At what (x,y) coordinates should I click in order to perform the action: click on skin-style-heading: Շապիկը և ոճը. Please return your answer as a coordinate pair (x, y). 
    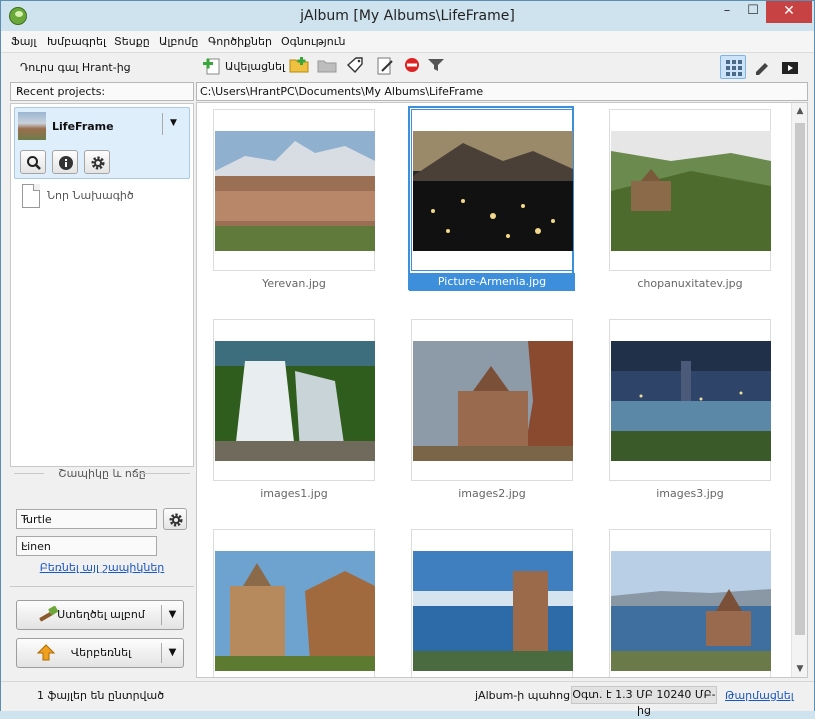
    Looking at the image, I should click on (102, 473).